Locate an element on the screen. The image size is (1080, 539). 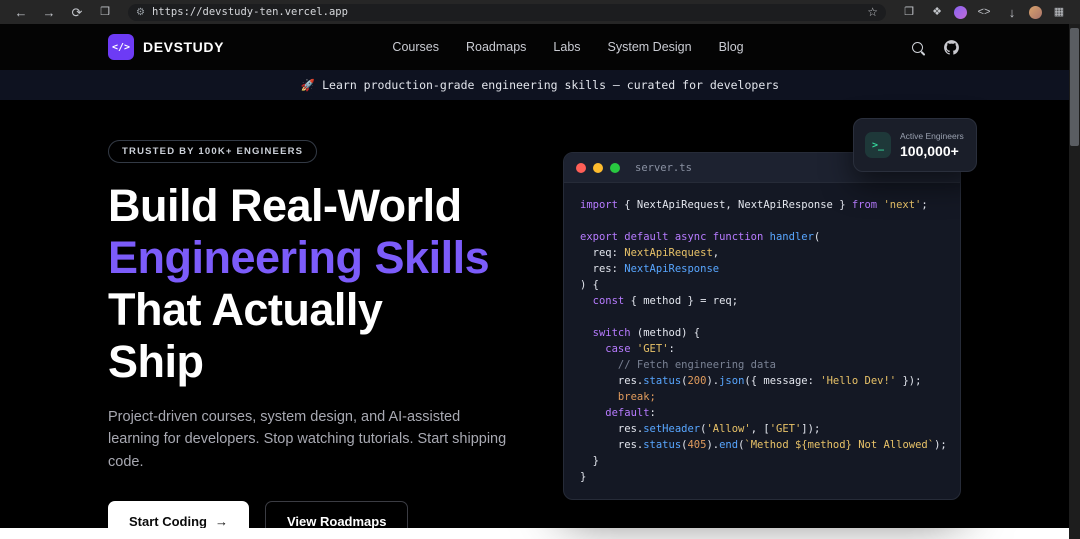
site-logo: </> DEVSTUDY is located at coordinates (166, 47).